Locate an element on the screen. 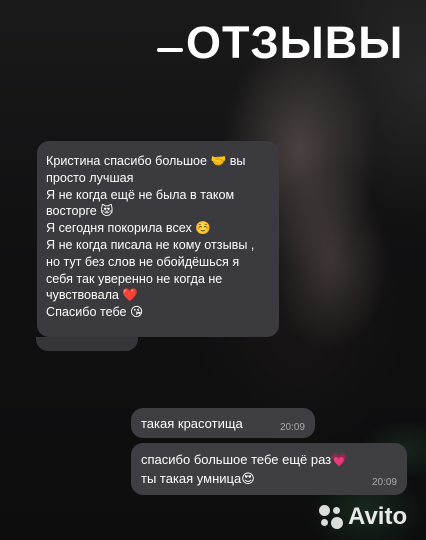 This screenshot has height=540, width=426. page-title: ОТЗЫВЫ is located at coordinates (295, 42).